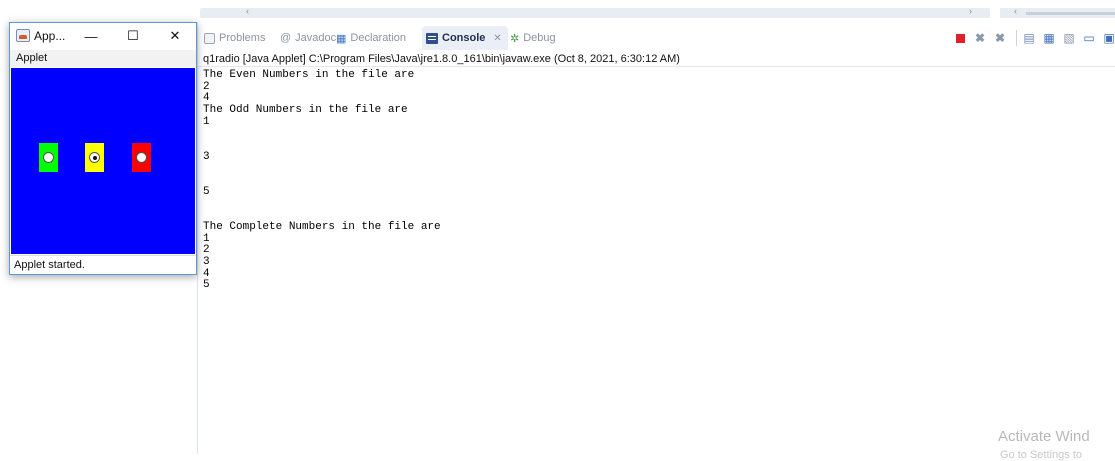  I want to click on scroll-right-icon: ›, so click(970, 11).